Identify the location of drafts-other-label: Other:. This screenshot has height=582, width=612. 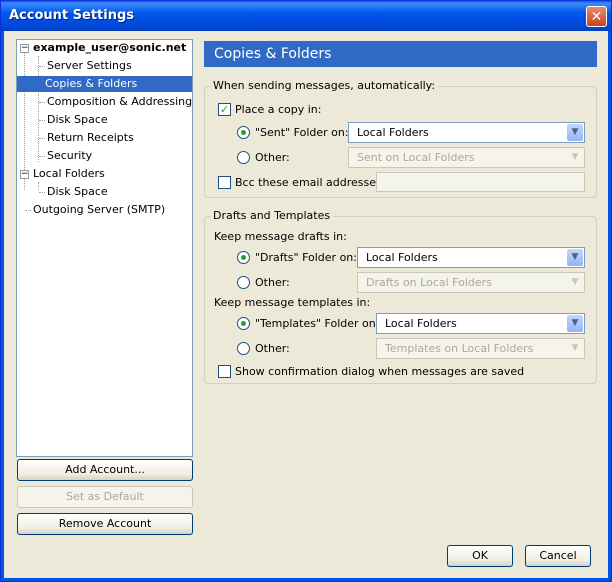
(272, 282).